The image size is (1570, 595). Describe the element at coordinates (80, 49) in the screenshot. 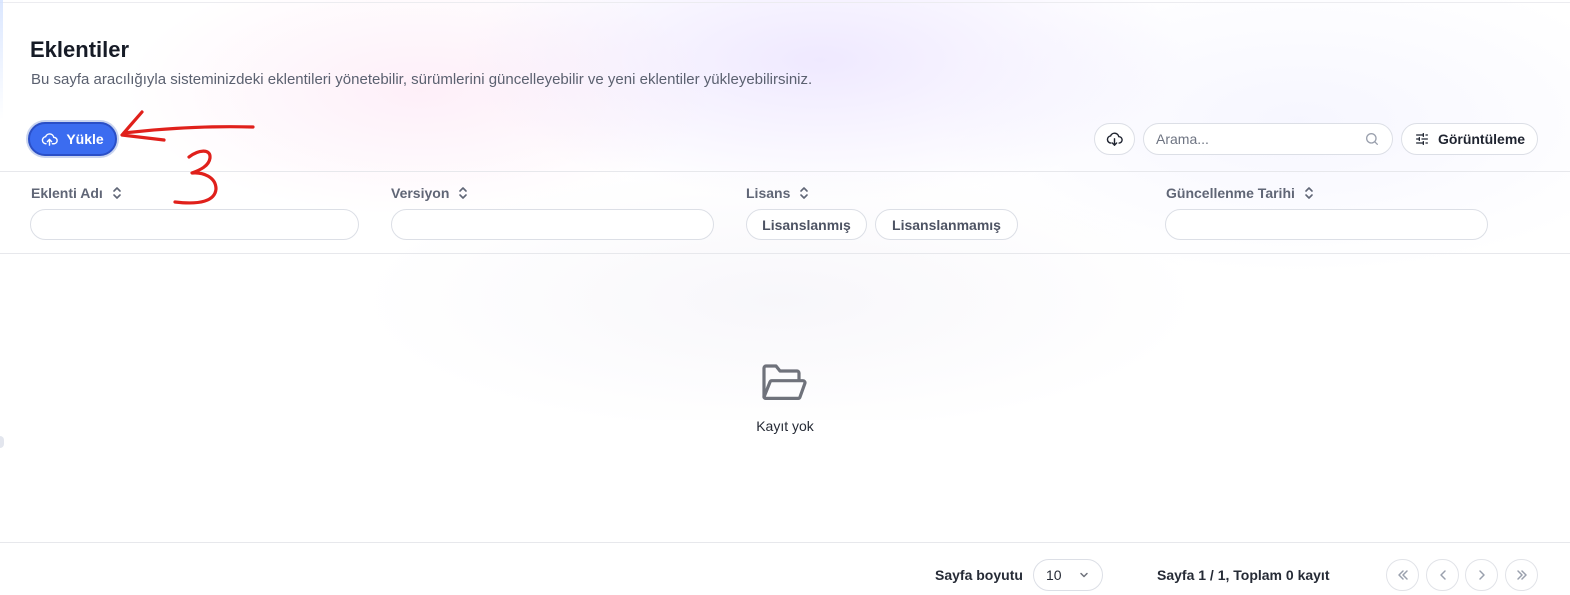

I see `page-title: Eklentiler` at that location.